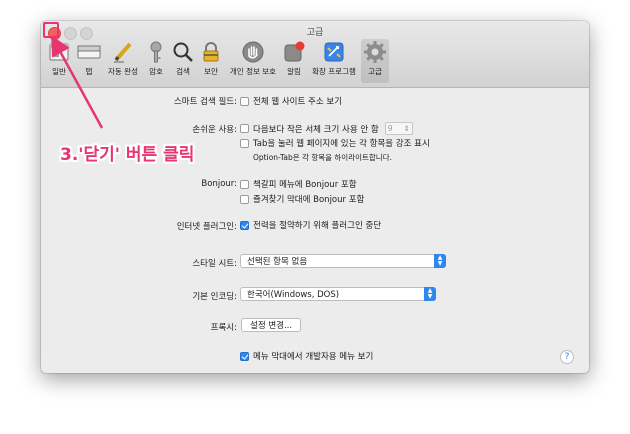 The image size is (630, 434). Describe the element at coordinates (127, 155) in the screenshot. I see `annotation-text: 3.'닫기' 버튼 클릭` at that location.